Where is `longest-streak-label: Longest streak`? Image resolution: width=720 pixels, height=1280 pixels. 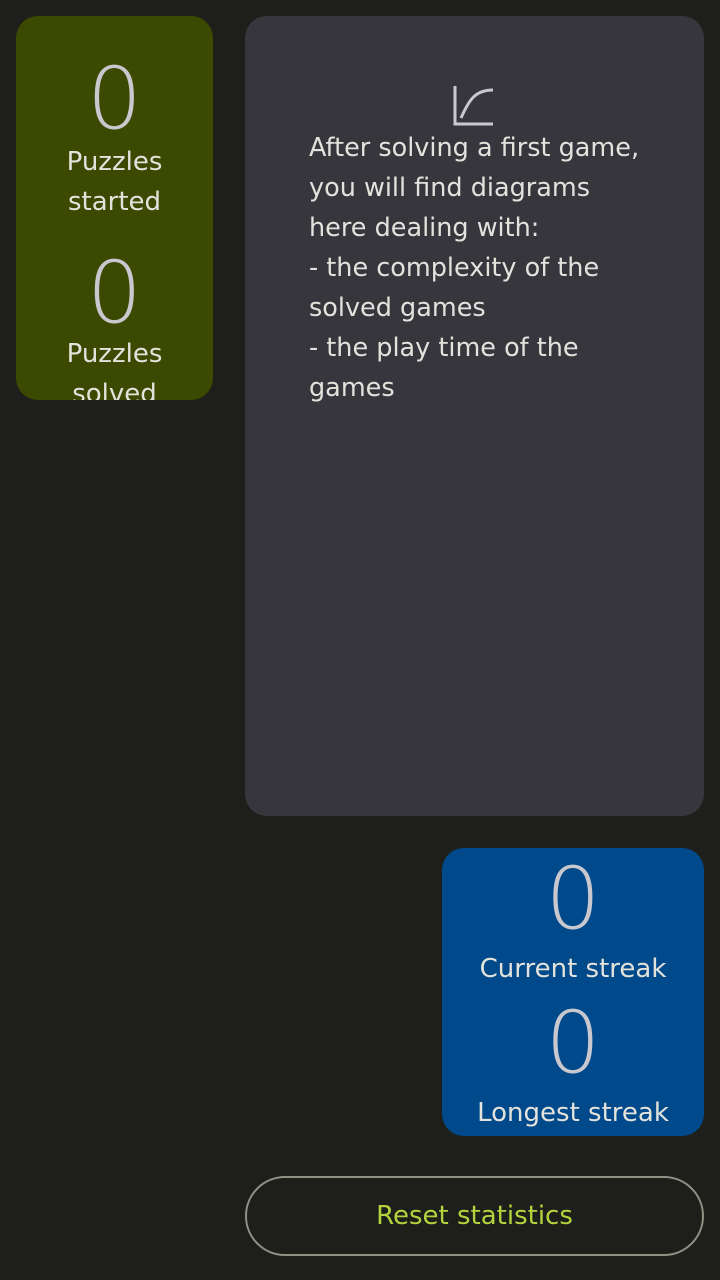 longest-streak-label: Longest streak is located at coordinates (573, 1113).